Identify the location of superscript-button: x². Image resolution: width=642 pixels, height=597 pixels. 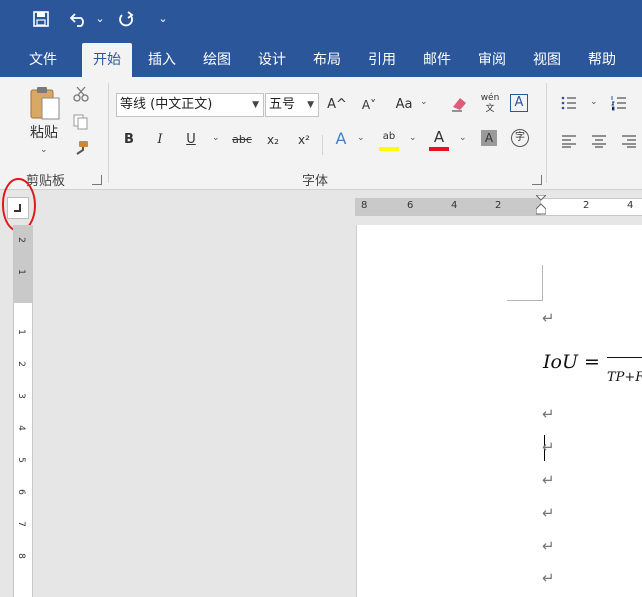
(304, 140).